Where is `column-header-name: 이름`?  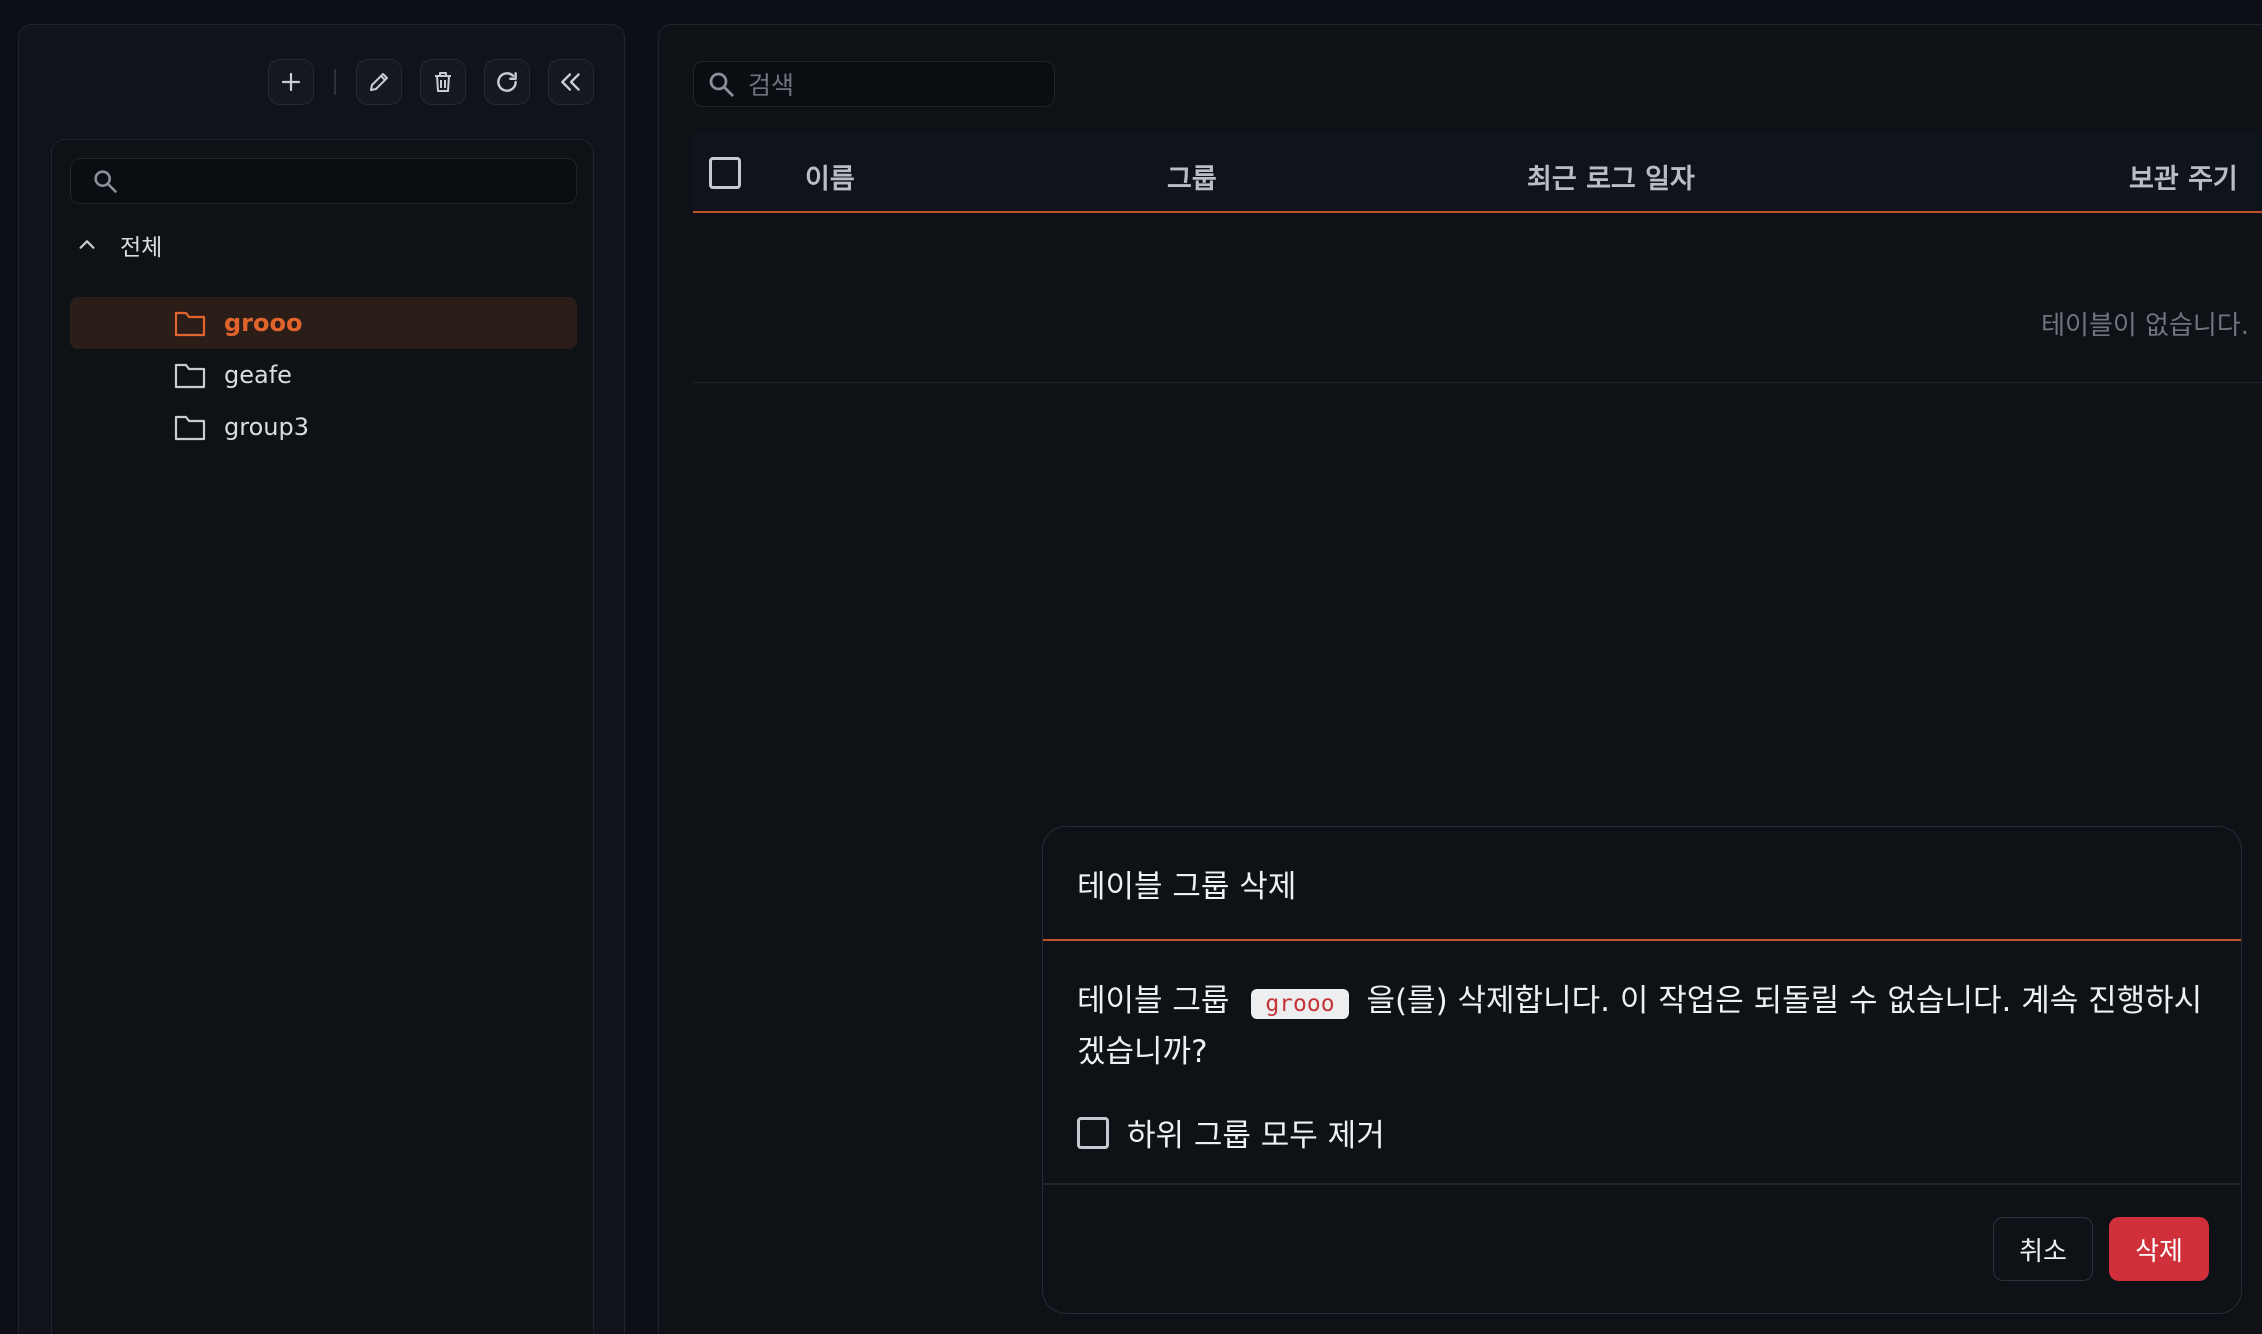 column-header-name: 이름 is located at coordinates (830, 176).